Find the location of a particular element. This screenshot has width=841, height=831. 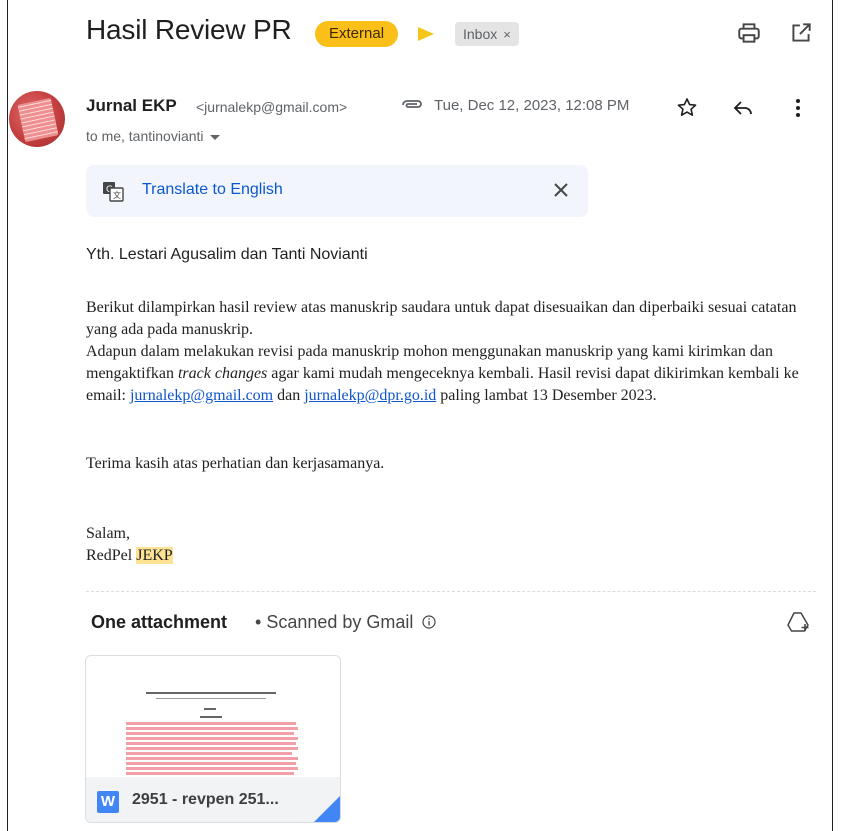

window-left-border is located at coordinates (7, 415).